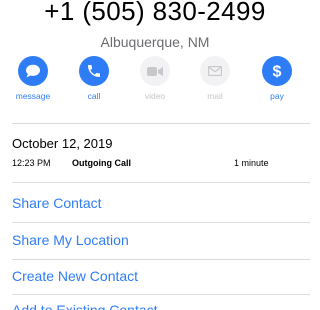 The height and width of the screenshot is (310, 320). I want to click on call-time: 12:23 PM, so click(31, 163).